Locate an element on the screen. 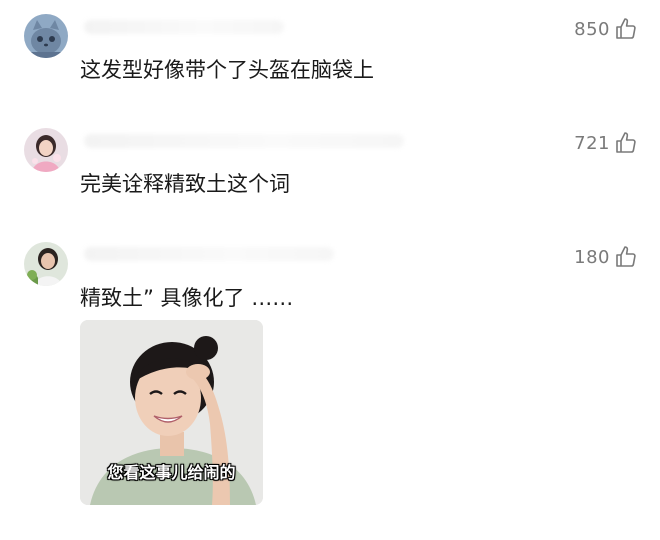 The width and height of the screenshot is (660, 540). comment-text: 这发型好像带个了头盔在脑袋上 is located at coordinates (227, 70).